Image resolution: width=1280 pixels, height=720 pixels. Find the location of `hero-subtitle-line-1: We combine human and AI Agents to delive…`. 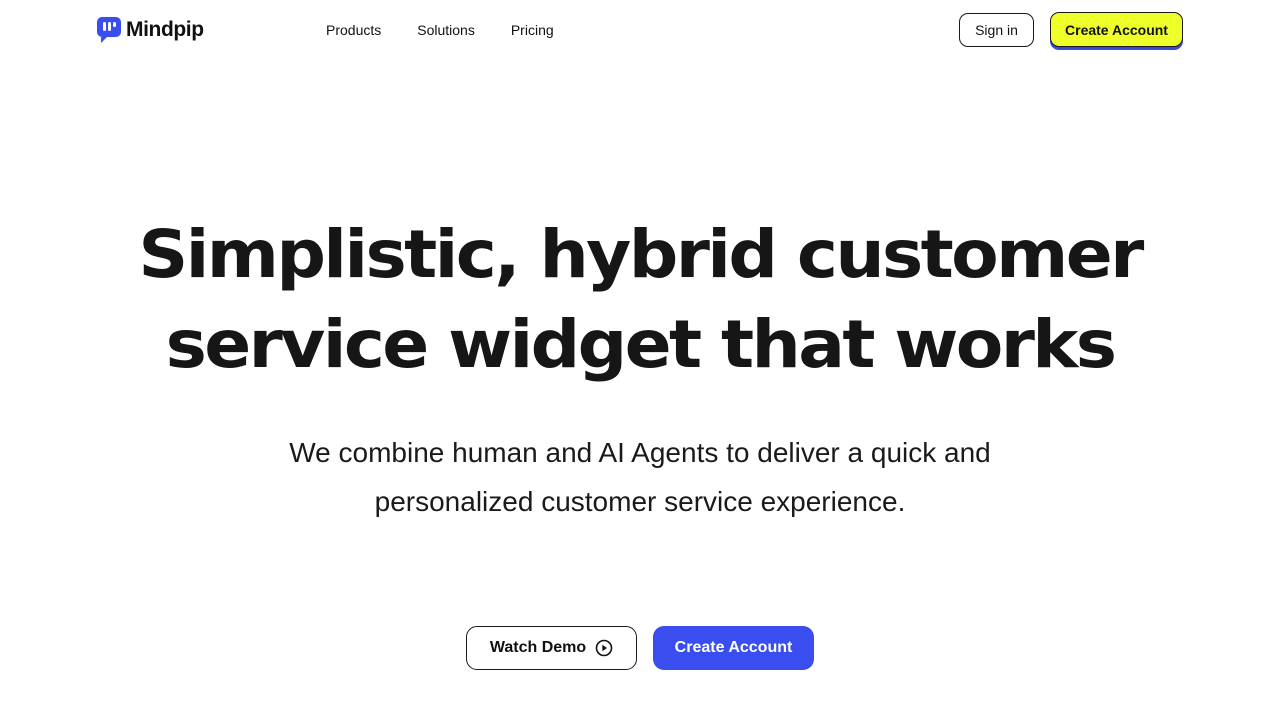

hero-subtitle-line-1: We combine human and AI Agents to delive… is located at coordinates (640, 452).